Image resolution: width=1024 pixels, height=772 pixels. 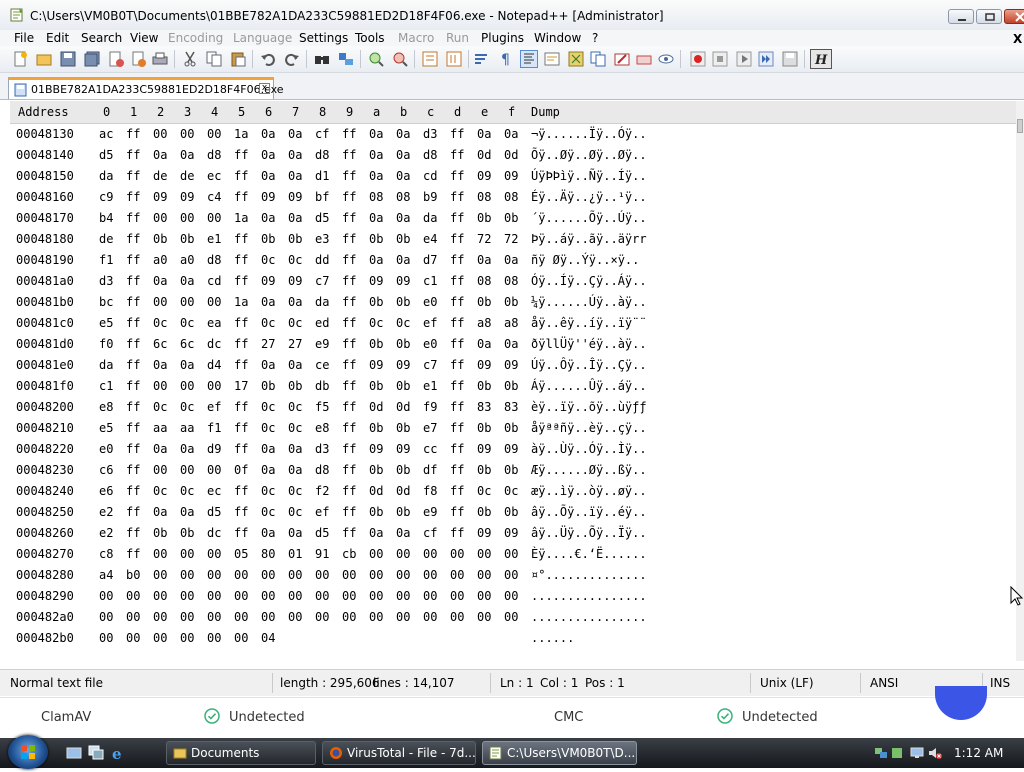 What do you see at coordinates (322, 491) in the screenshot?
I see `byte-cell: f2` at bounding box center [322, 491].